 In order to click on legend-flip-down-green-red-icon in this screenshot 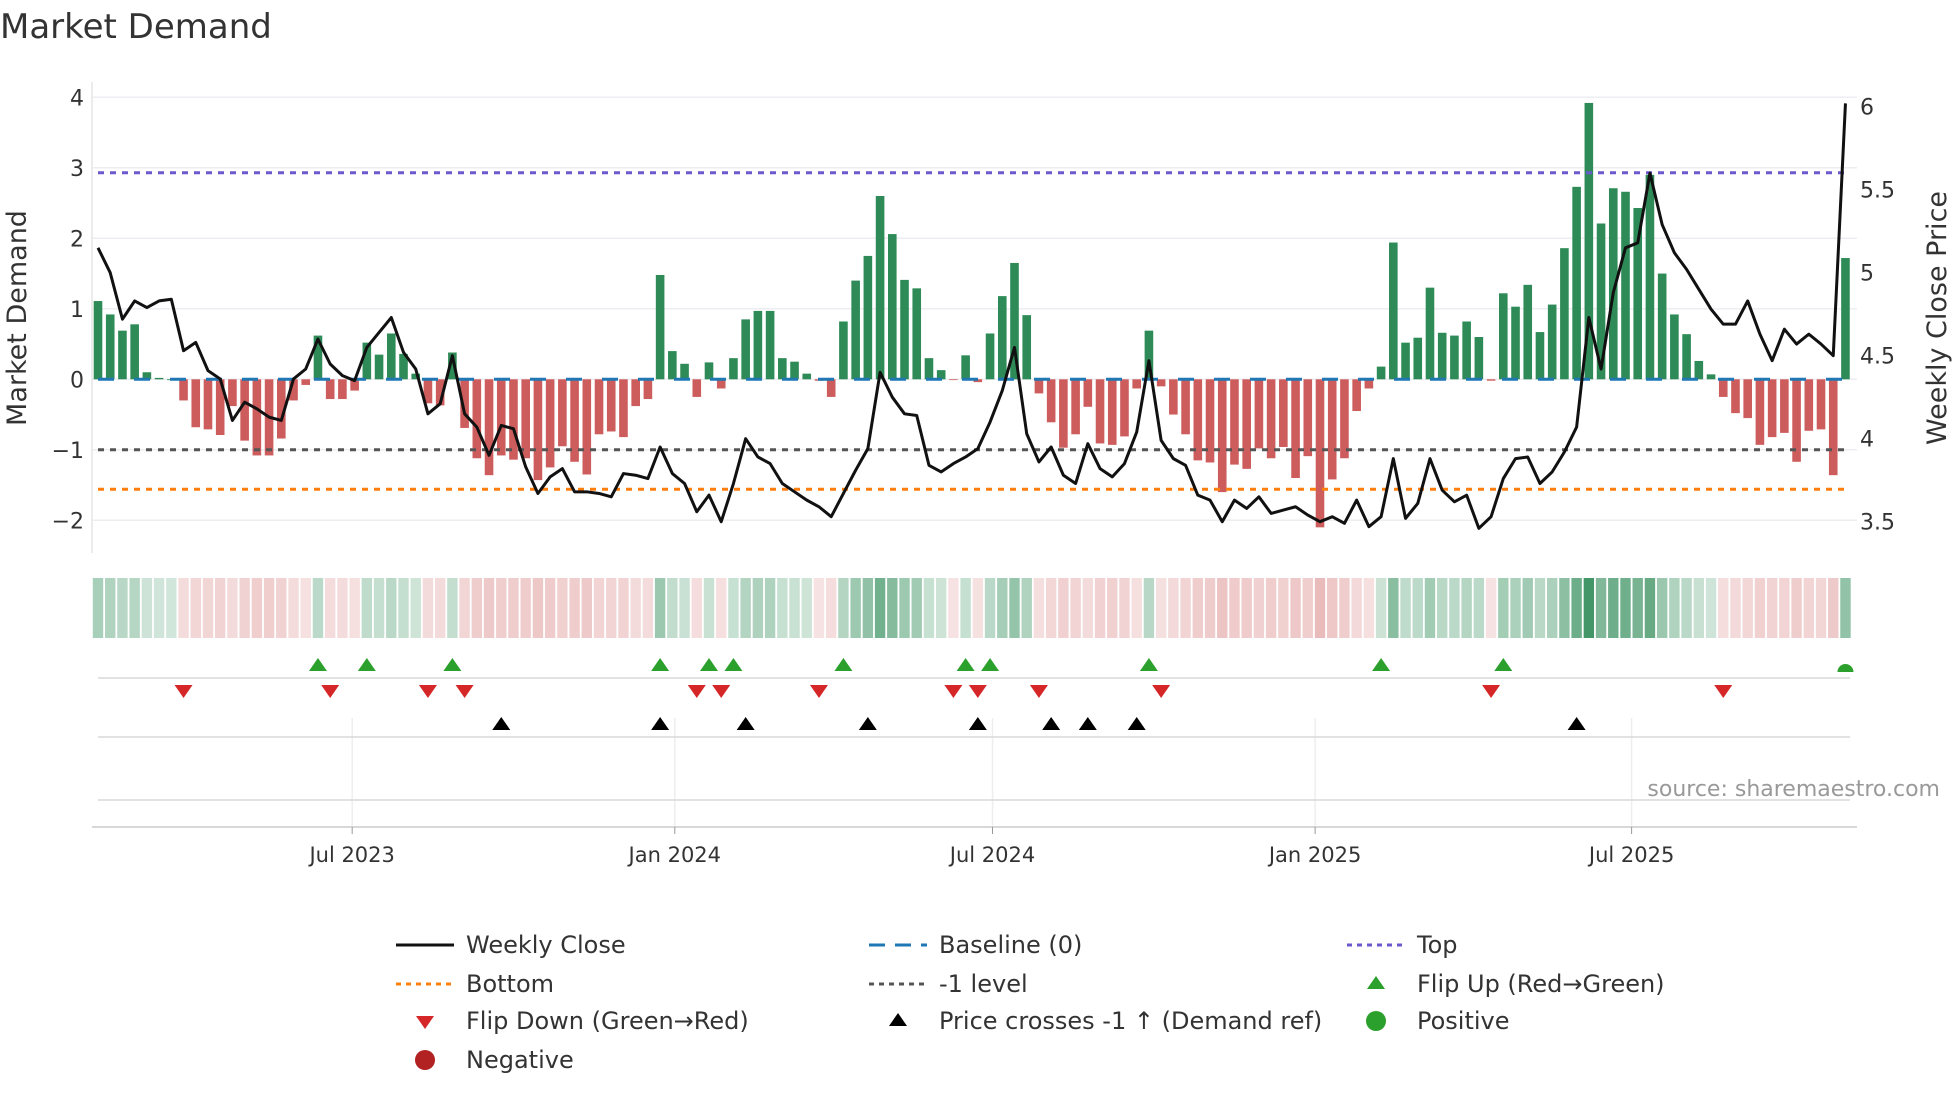, I will do `click(425, 1022)`.